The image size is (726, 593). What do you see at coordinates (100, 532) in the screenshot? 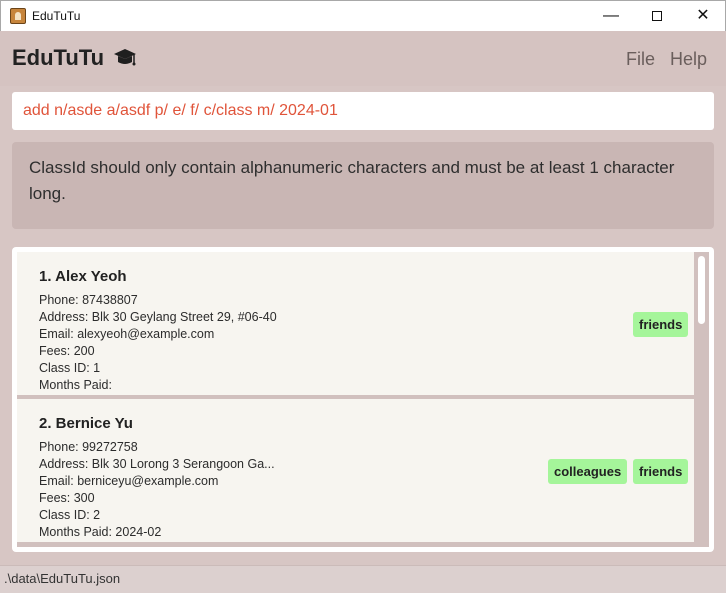
I see `person-months-paid: Months Paid: 2024-02` at bounding box center [100, 532].